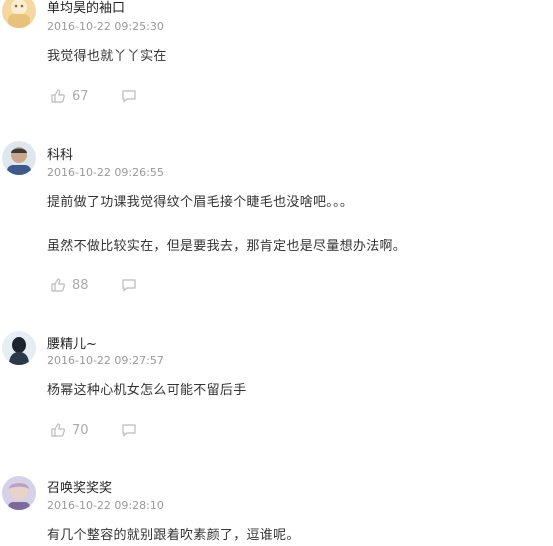 Image resolution: width=553 pixels, height=546 pixels. Describe the element at coordinates (200, 202) in the screenshot. I see `comment-text: 提前做了功课我觉得纹个眉毛接个睫毛也没啥吧。。。` at that location.